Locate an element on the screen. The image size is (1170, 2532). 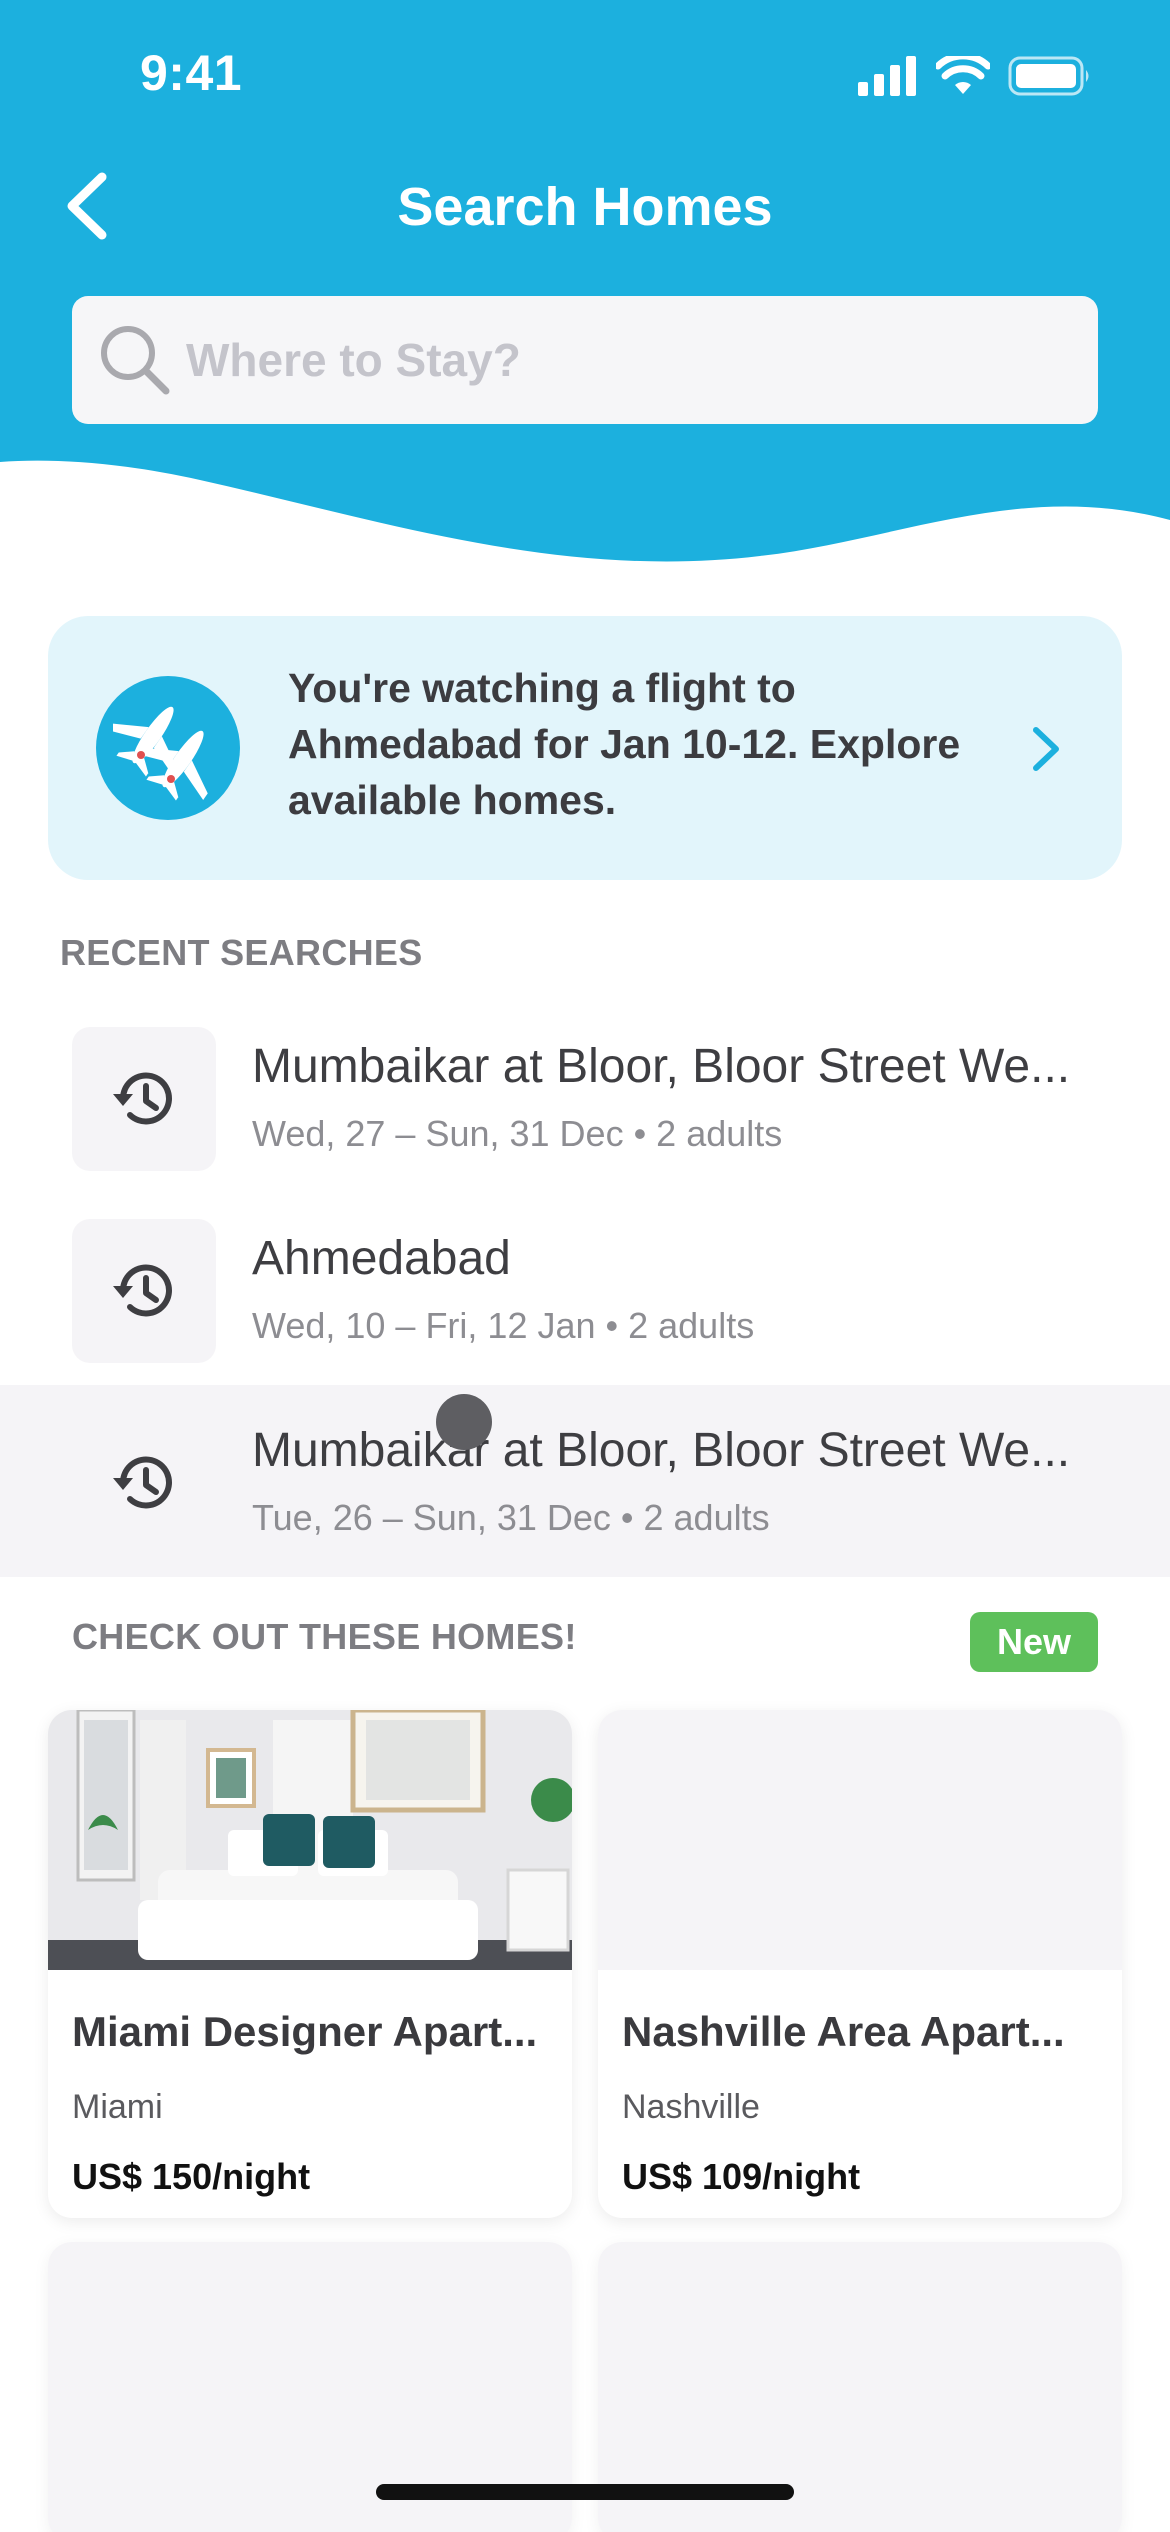
homes-section-label: CHECK OUT THESE HOMES! is located at coordinates (324, 1636).